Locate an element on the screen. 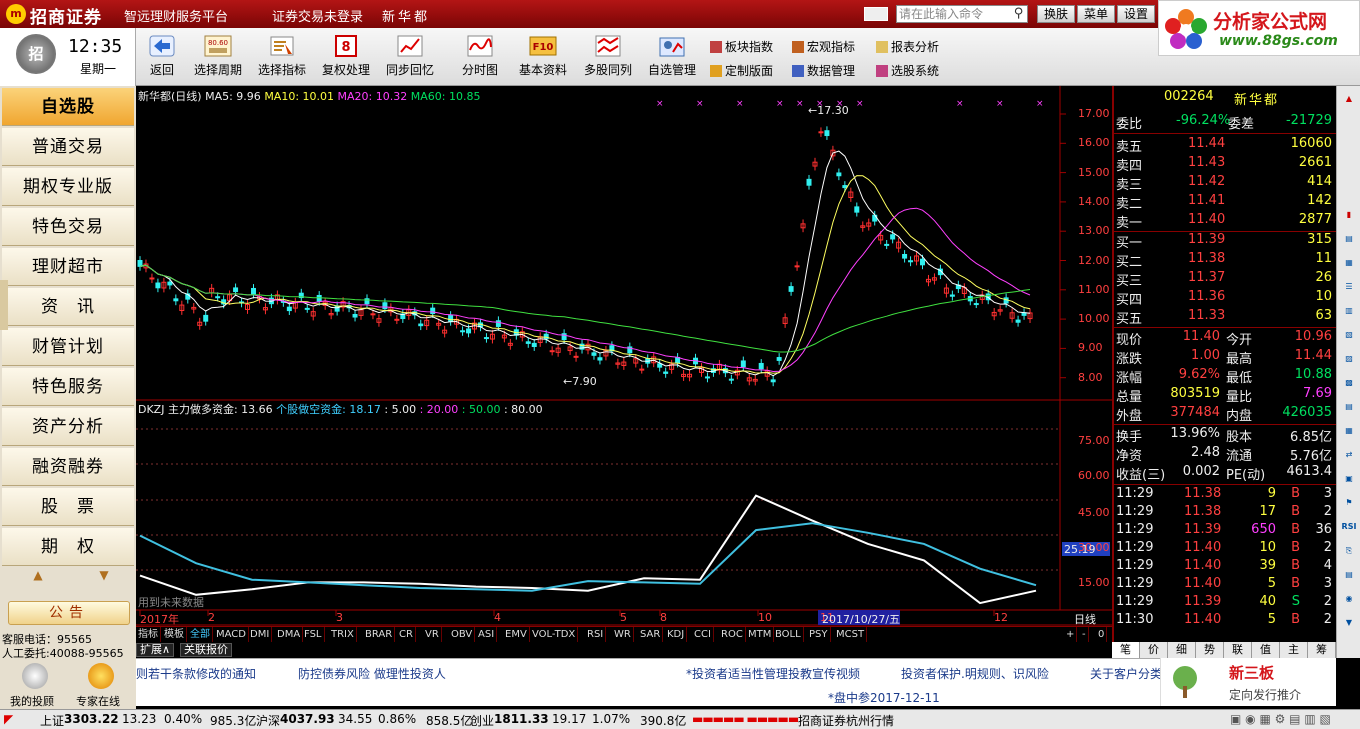 This screenshot has height=729, width=1360. sidebar-item: 期 权 is located at coordinates (68, 547).